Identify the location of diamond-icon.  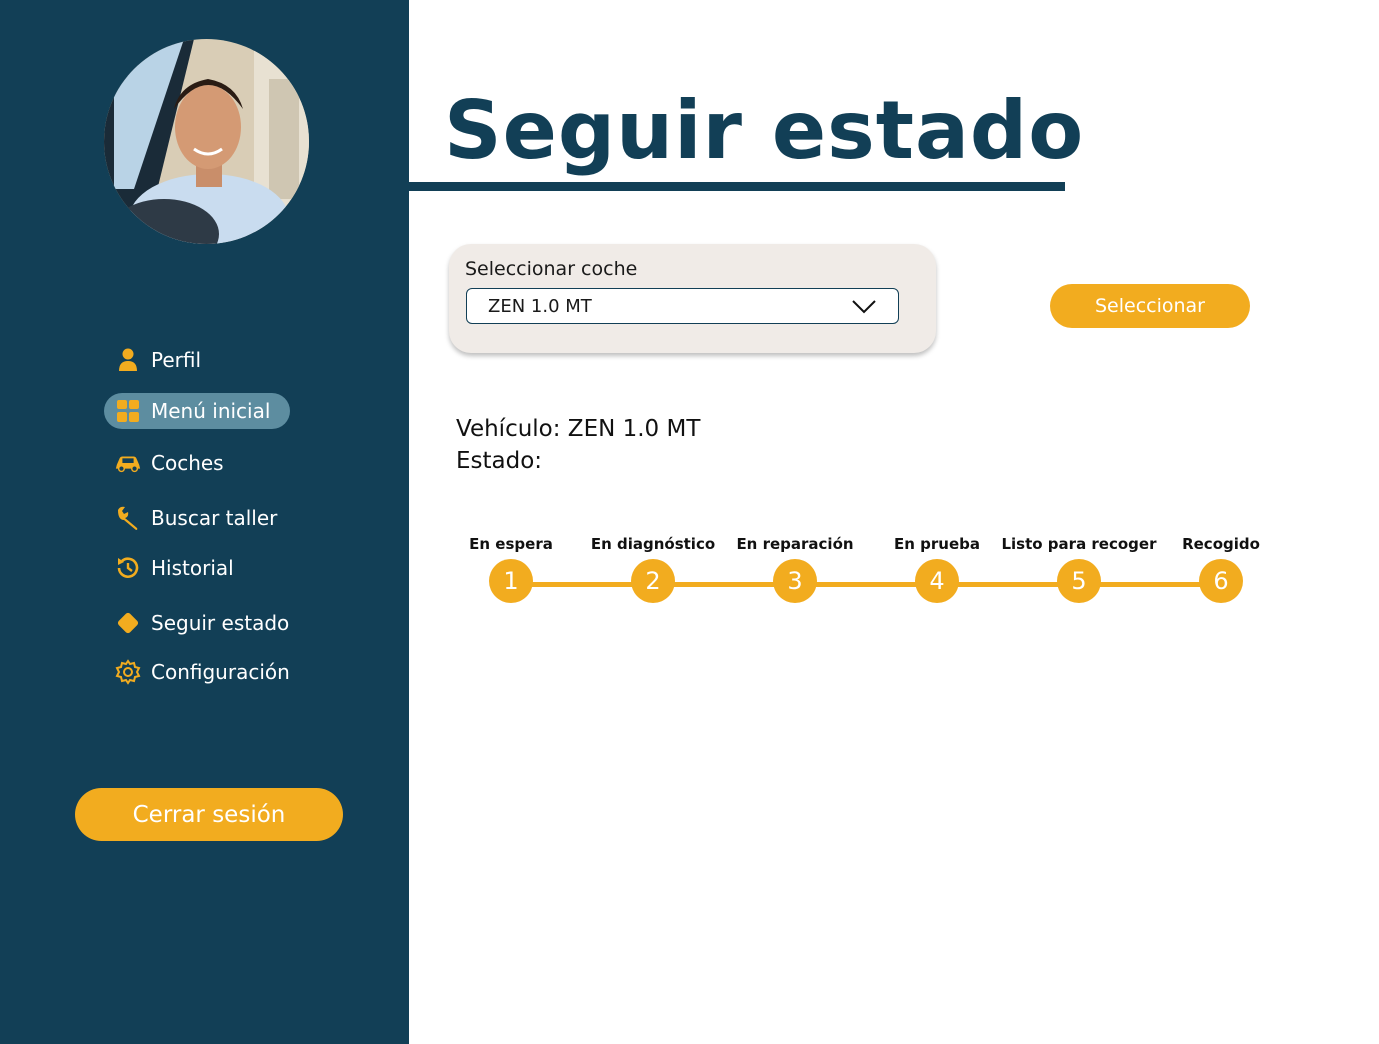
(128, 623).